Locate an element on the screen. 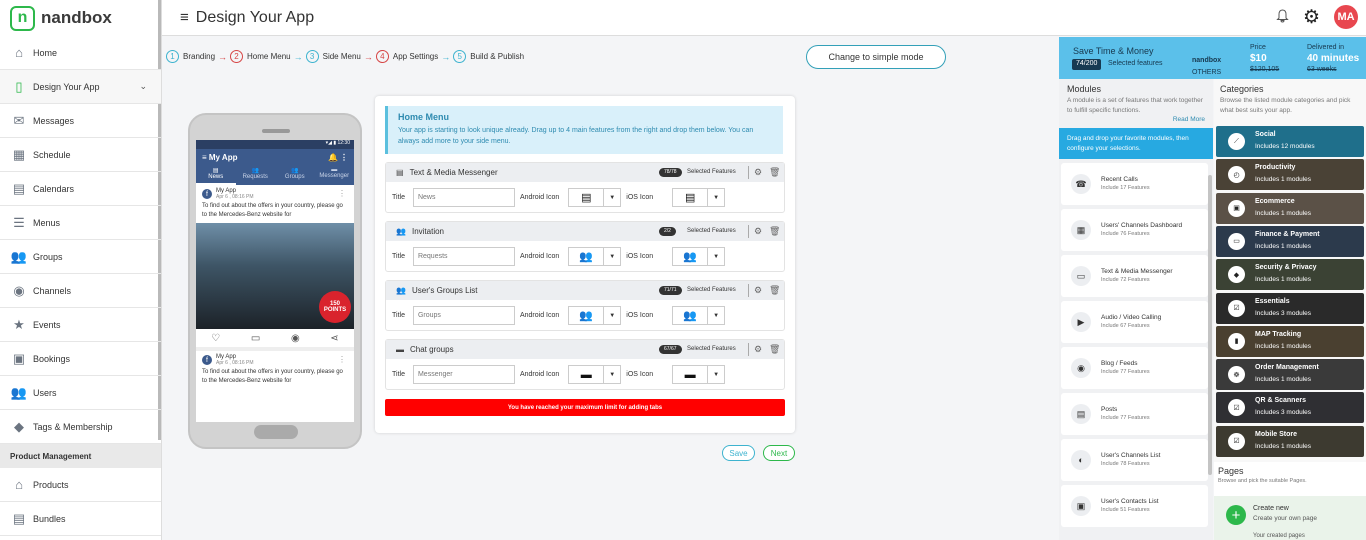 The image size is (1366, 540). category-finance-payment: ▭ Finance & Payment Includes 1 modules is located at coordinates (1290, 241).